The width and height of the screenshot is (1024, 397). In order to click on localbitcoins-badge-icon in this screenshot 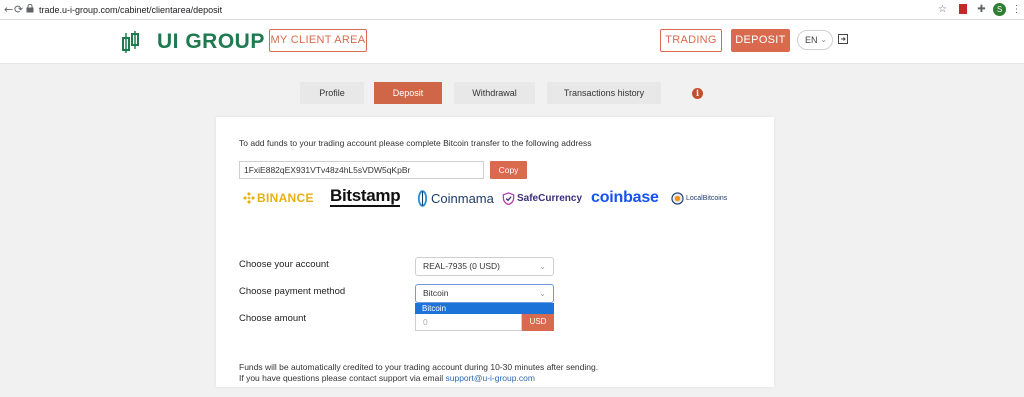, I will do `click(677, 198)`.